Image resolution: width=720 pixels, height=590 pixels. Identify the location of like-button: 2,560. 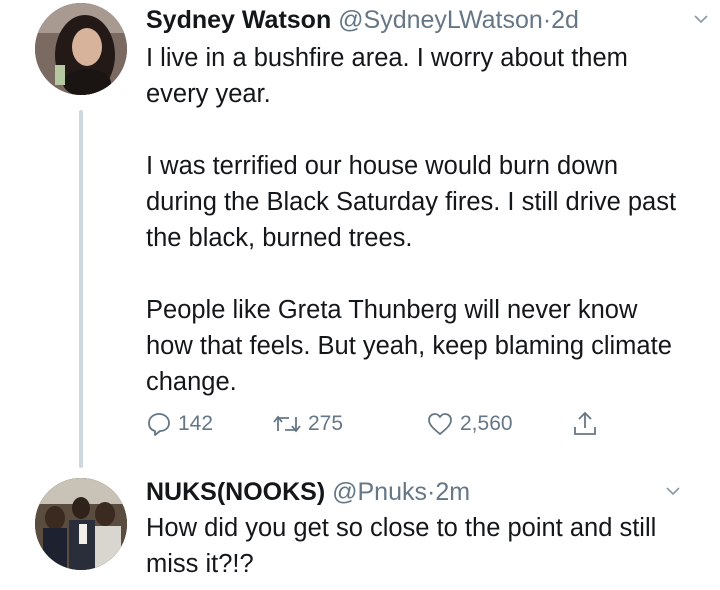
(469, 424).